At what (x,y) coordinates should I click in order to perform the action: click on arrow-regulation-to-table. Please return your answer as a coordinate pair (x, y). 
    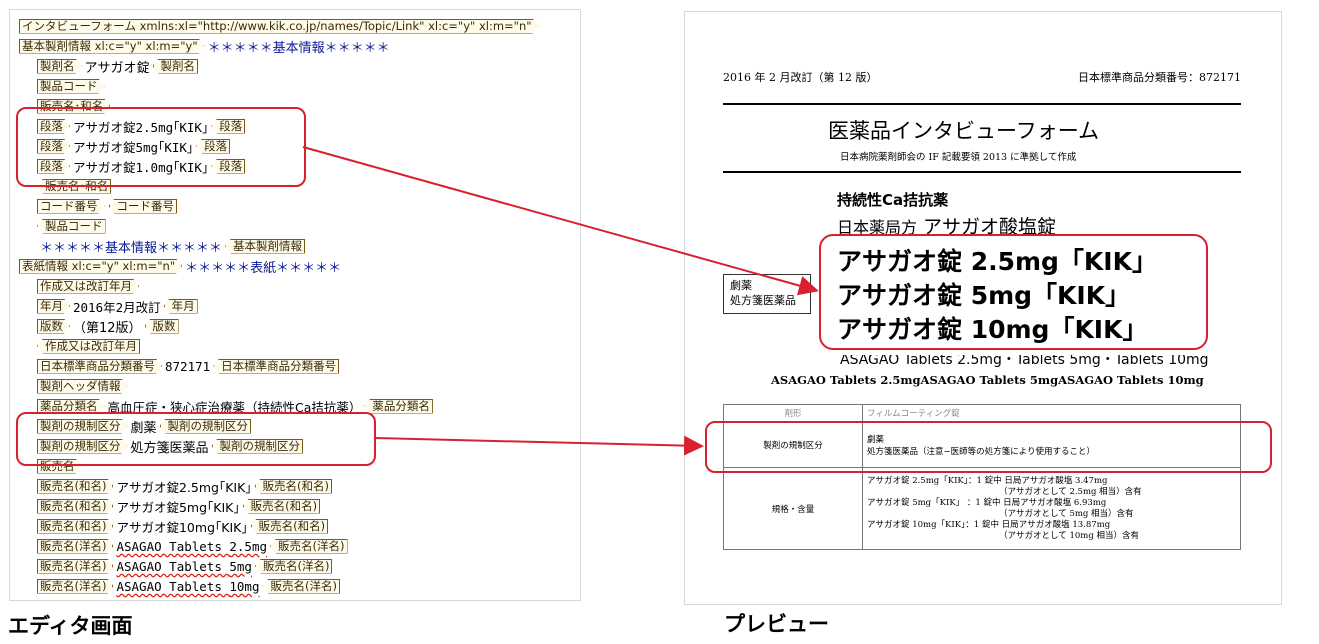
    Looking at the image, I should click on (538, 445).